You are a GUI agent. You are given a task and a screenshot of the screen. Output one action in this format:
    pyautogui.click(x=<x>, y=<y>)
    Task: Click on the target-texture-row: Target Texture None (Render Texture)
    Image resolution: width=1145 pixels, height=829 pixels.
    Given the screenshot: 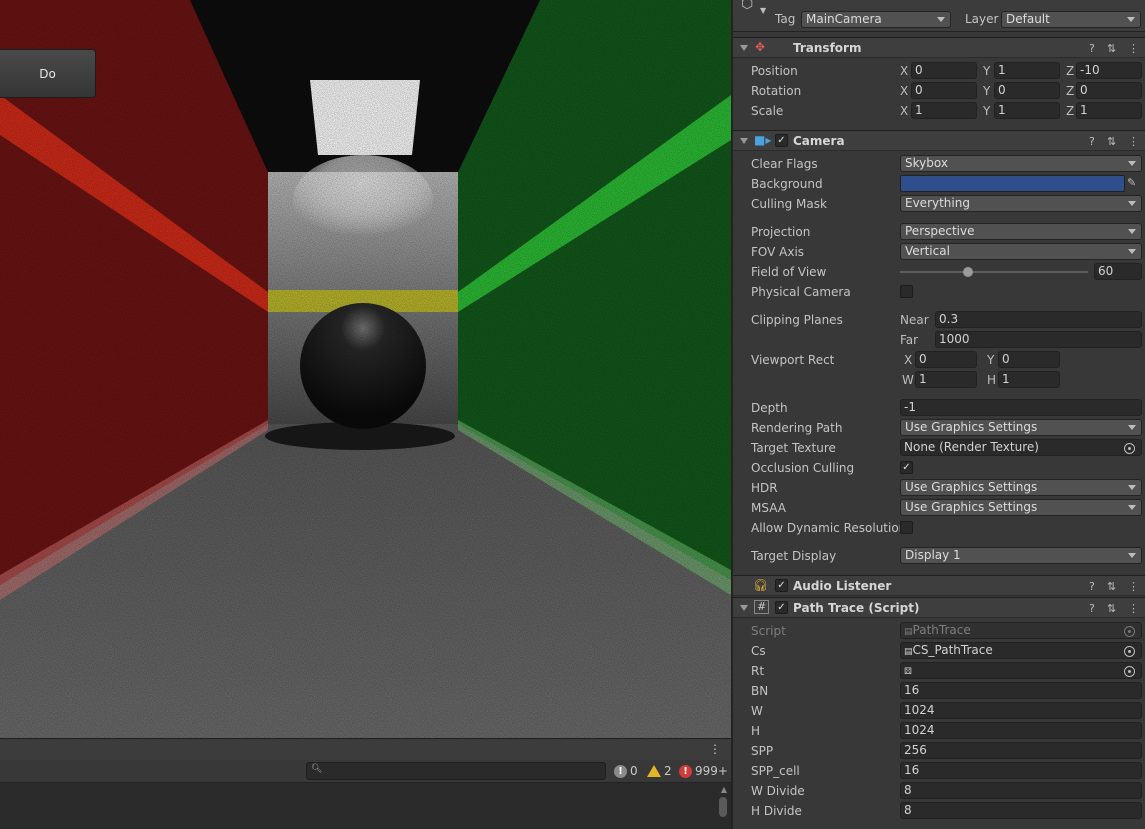 What is the action you would take?
    pyautogui.click(x=939, y=448)
    